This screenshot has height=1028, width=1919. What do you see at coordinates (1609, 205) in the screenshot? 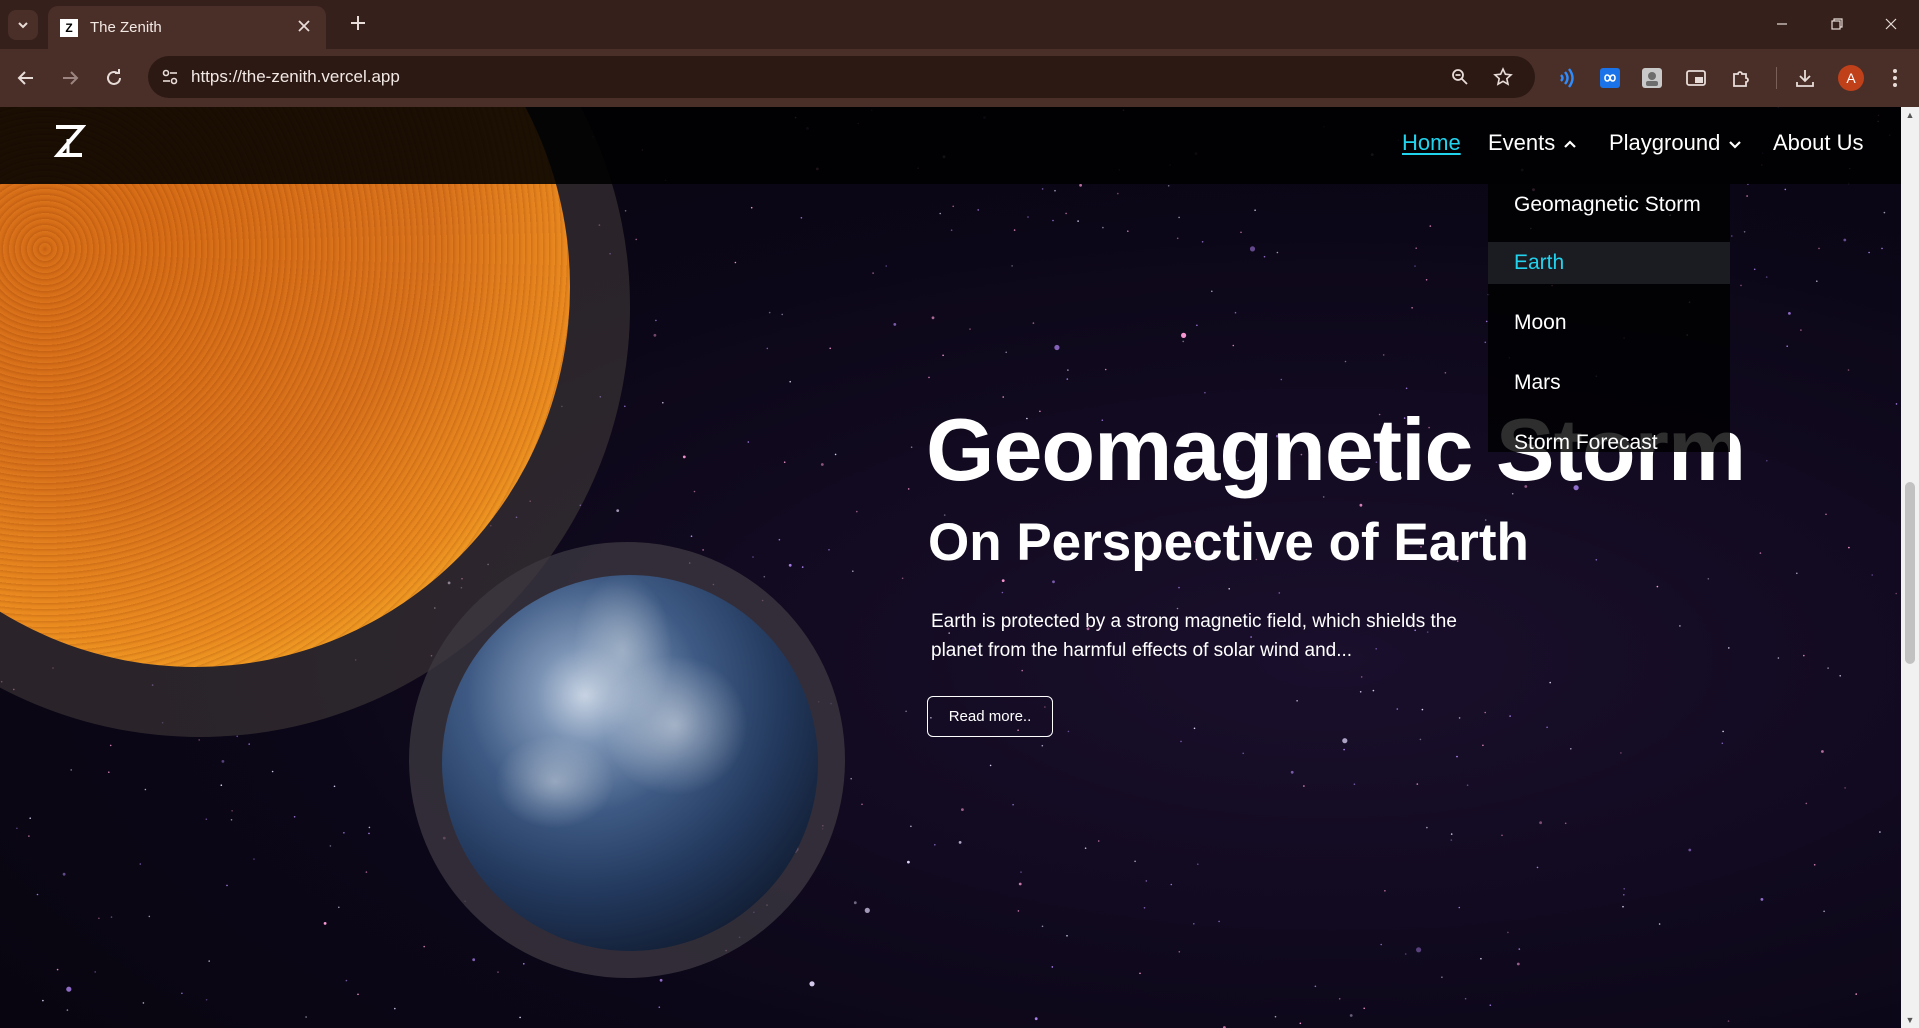
I see `dropdown-item-geomagnetic-storm: Geomagnetic Storm` at bounding box center [1609, 205].